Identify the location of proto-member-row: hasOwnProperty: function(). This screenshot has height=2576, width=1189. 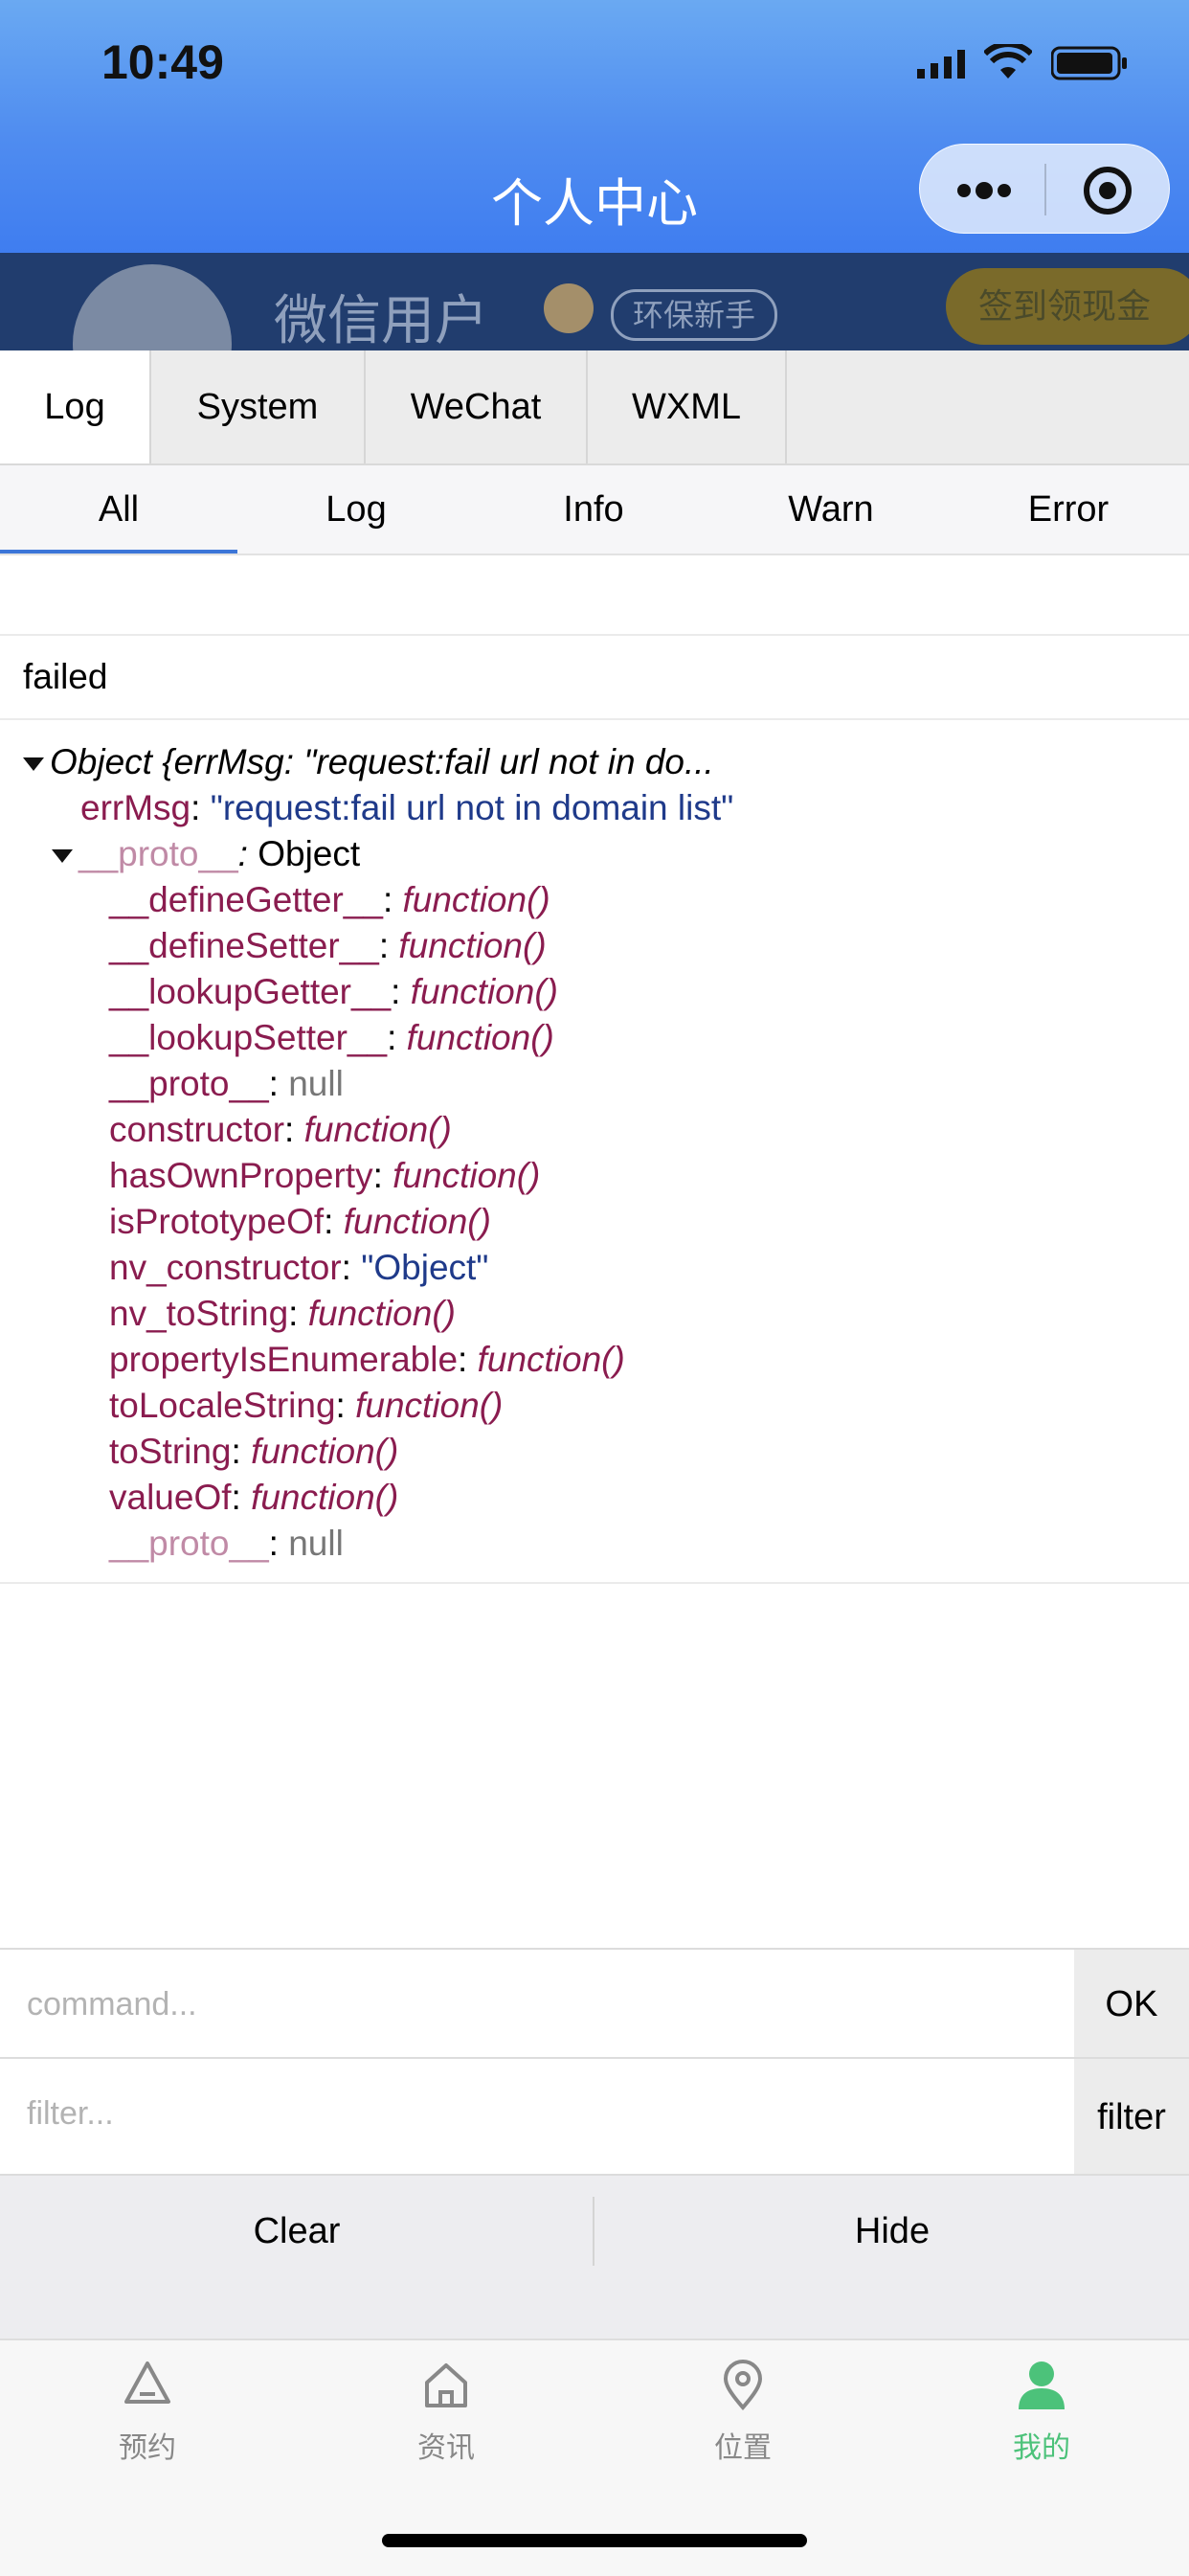
(325, 1175).